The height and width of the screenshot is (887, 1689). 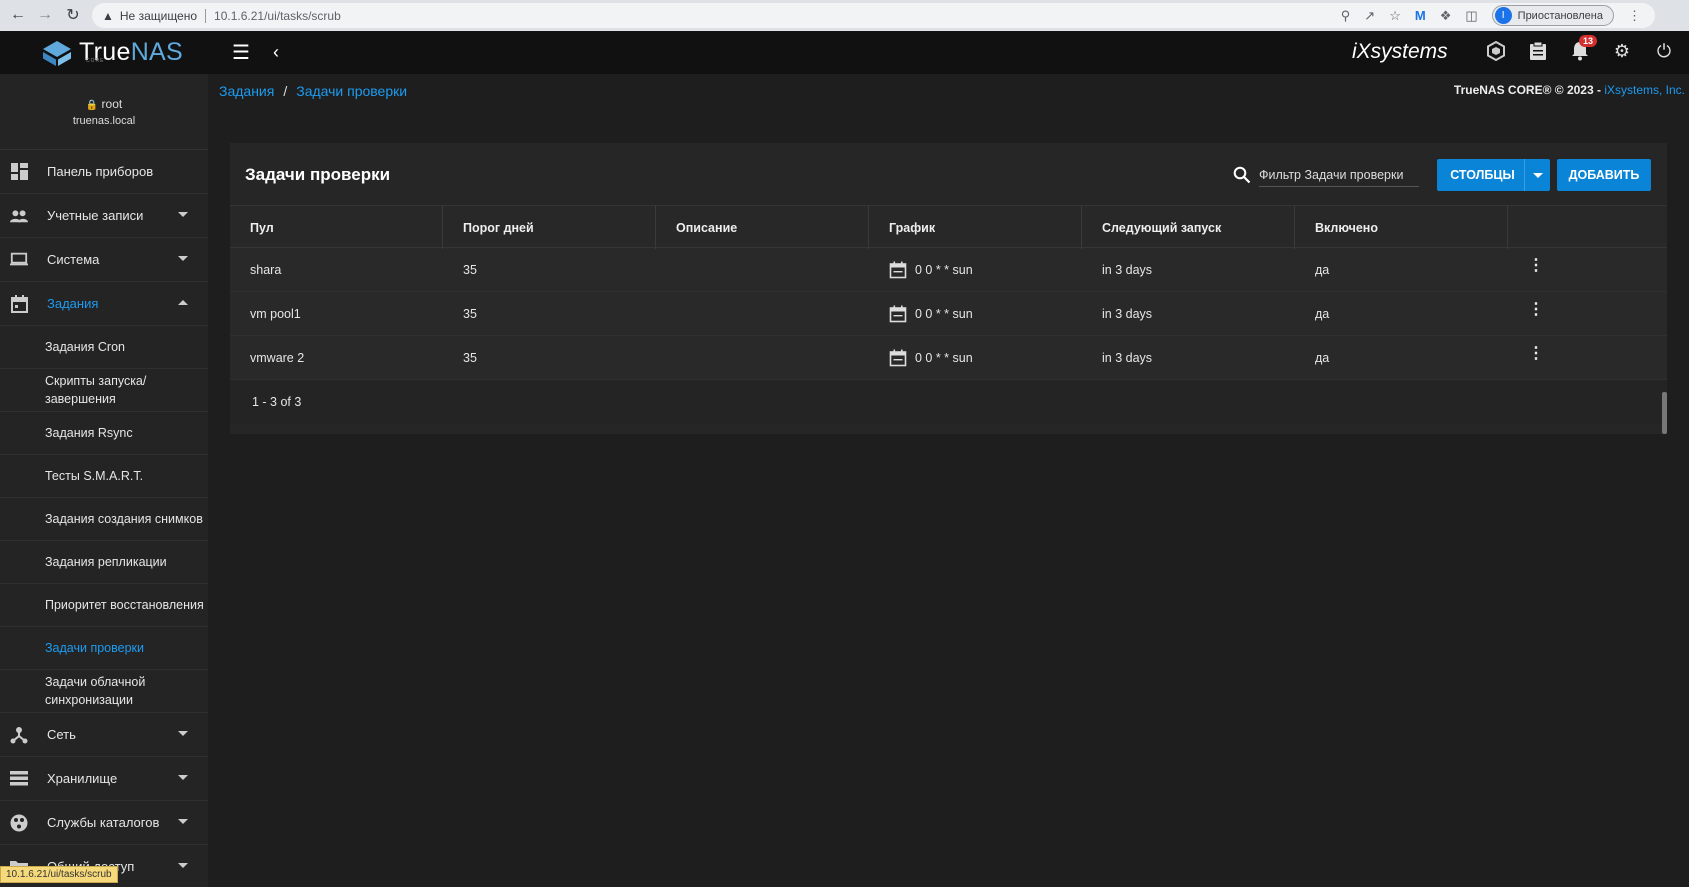 What do you see at coordinates (762, 227) in the screenshot?
I see `column-header-description: Описание` at bounding box center [762, 227].